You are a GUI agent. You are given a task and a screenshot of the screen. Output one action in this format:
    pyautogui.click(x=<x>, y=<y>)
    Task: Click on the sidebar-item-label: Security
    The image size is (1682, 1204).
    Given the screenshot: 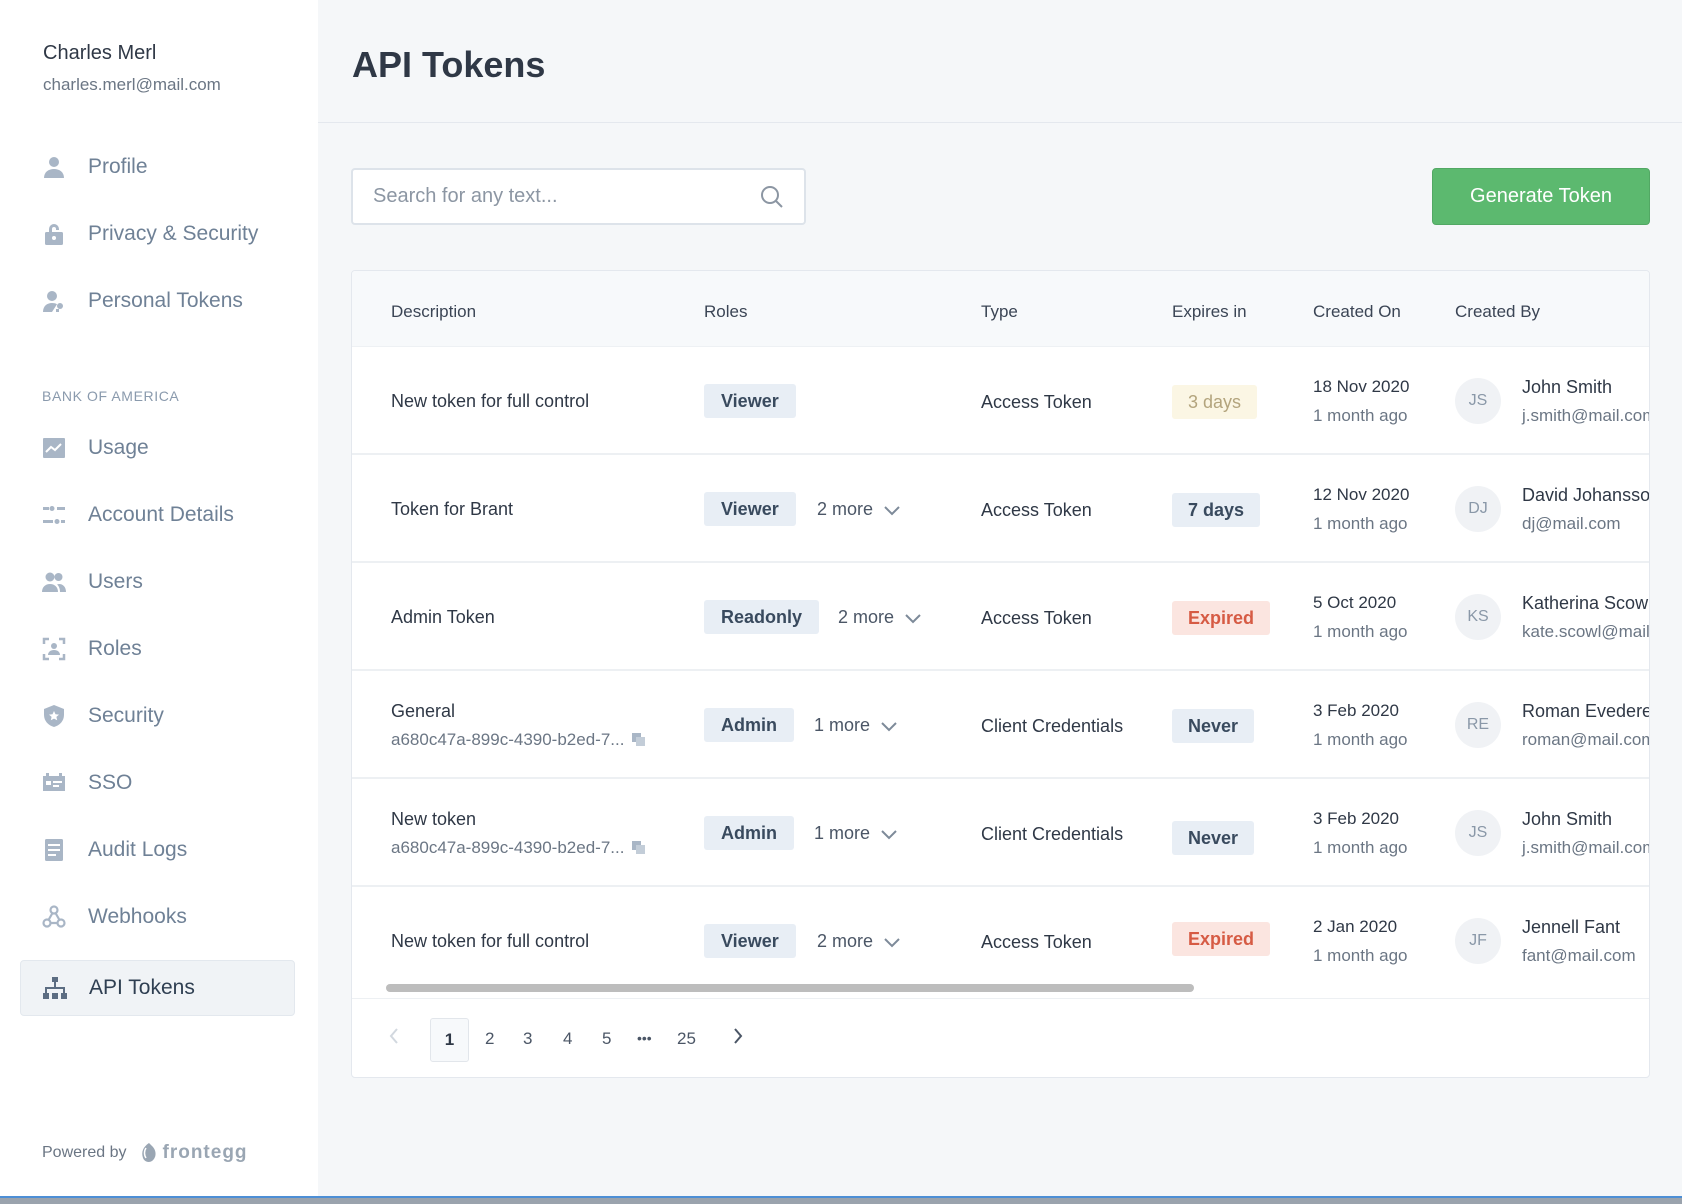 What is the action you would take?
    pyautogui.click(x=126, y=715)
    